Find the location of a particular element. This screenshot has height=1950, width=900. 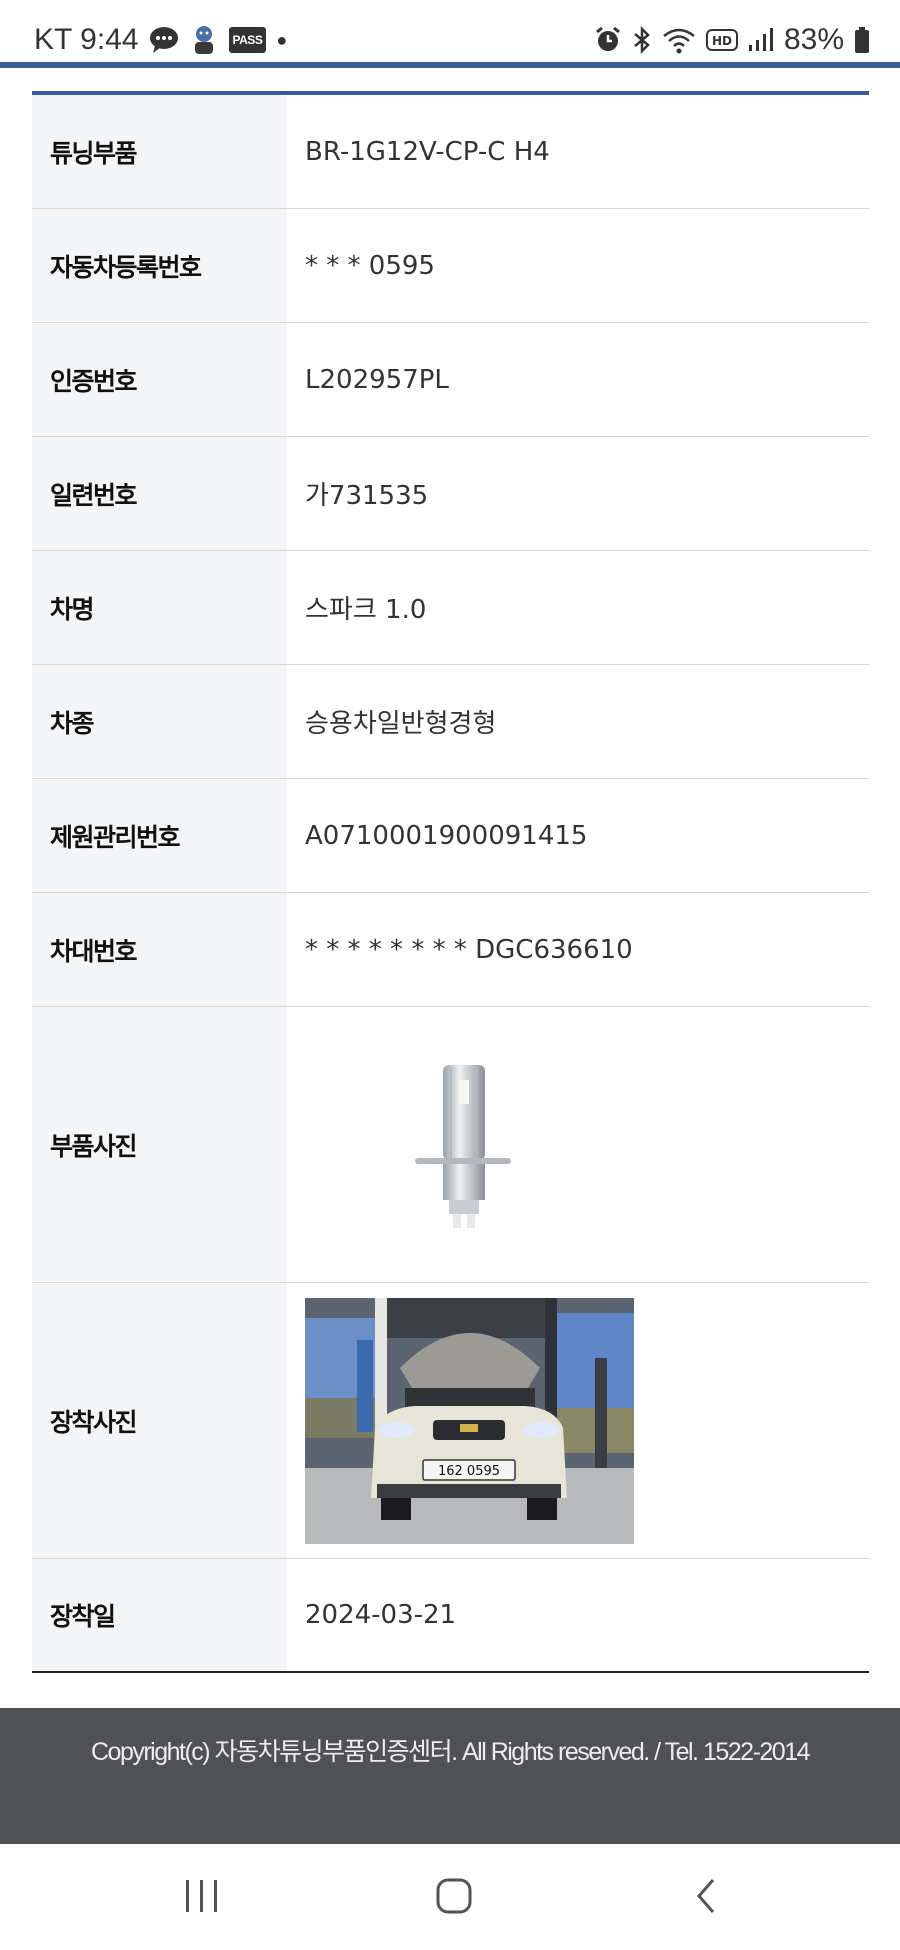

table-row: 차종 승용차일반형경형 is located at coordinates (450, 722).